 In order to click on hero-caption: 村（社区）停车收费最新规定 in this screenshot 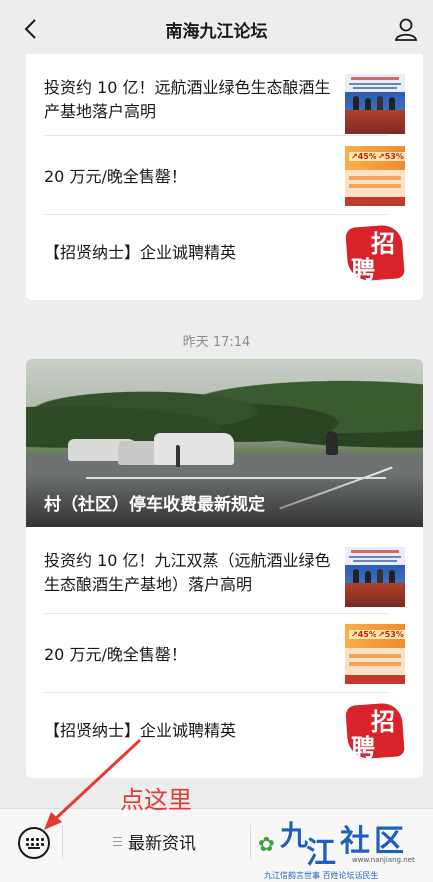, I will do `click(154, 505)`.